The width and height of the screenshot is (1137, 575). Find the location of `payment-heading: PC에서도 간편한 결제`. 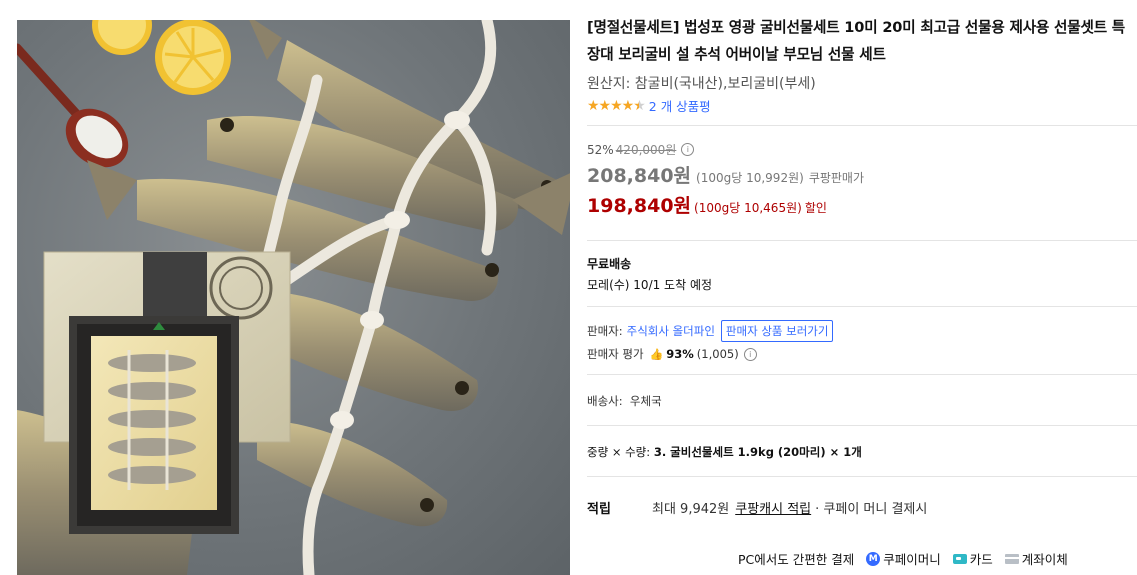

payment-heading: PC에서도 간편한 결제 is located at coordinates (796, 559).